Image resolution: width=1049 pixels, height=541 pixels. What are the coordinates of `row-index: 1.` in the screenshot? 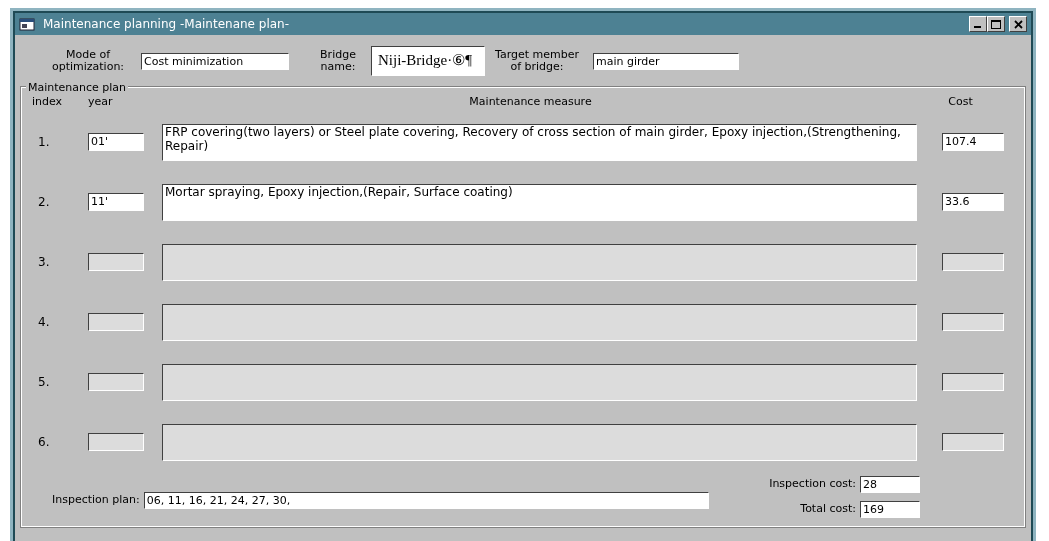 It's located at (44, 142).